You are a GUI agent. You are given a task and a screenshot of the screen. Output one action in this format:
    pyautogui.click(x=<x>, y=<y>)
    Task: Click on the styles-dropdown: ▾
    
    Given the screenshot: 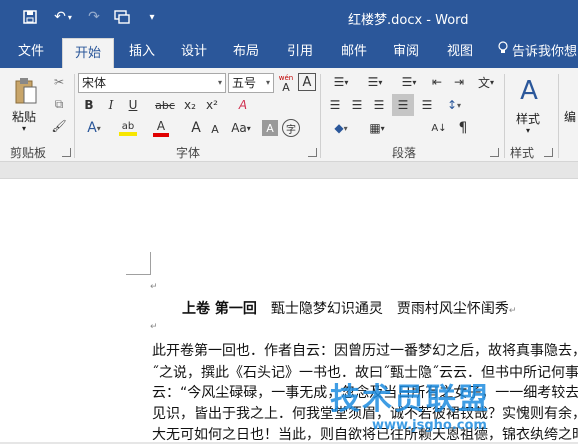 What is the action you would take?
    pyautogui.click(x=528, y=130)
    